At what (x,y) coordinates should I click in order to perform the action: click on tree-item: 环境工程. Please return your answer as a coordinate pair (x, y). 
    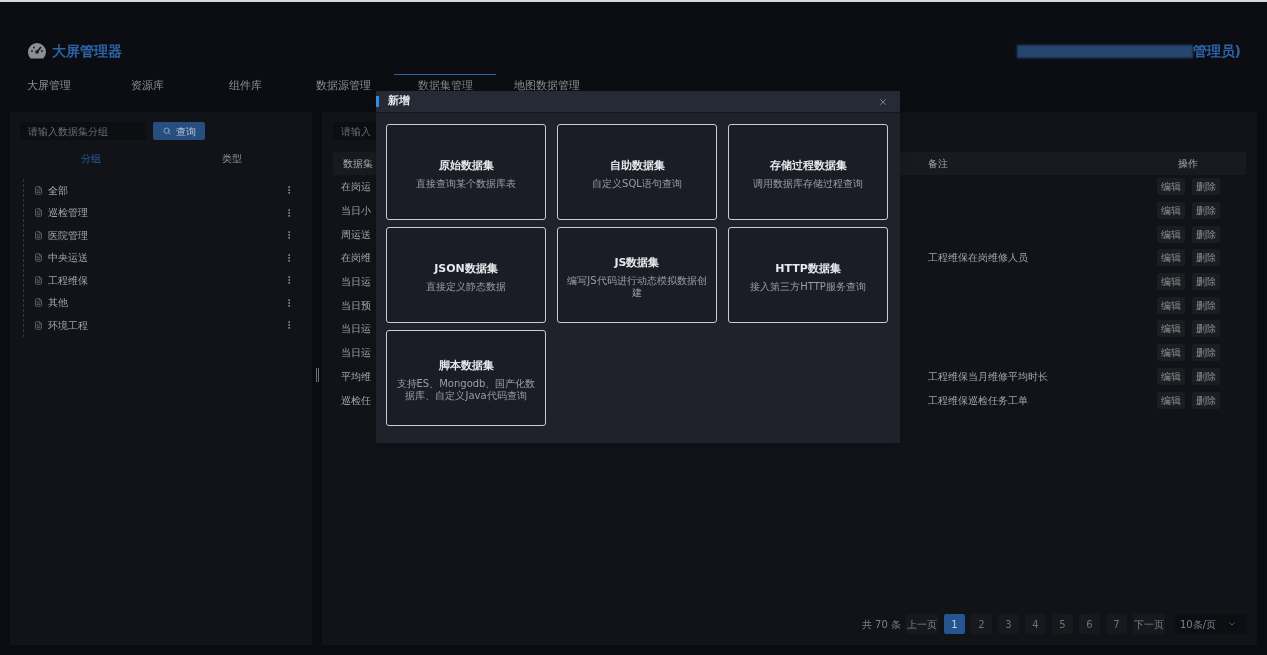
    Looking at the image, I should click on (166, 325).